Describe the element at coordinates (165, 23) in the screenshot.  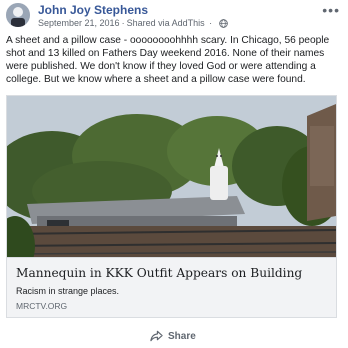
I see `post-via: Shared via AddThis` at that location.